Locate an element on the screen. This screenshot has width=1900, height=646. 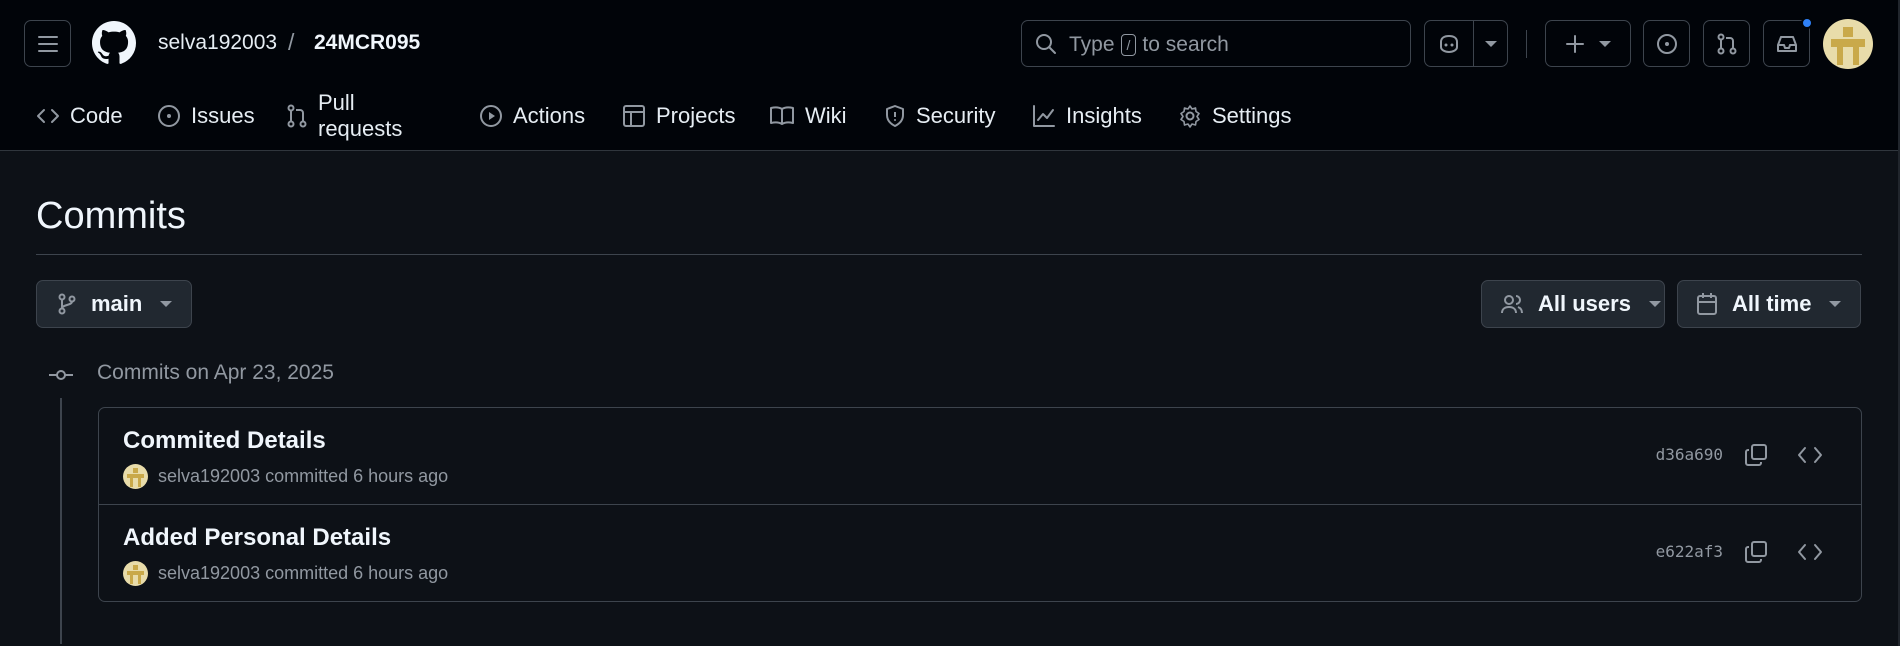
issues-button is located at coordinates (1666, 43).